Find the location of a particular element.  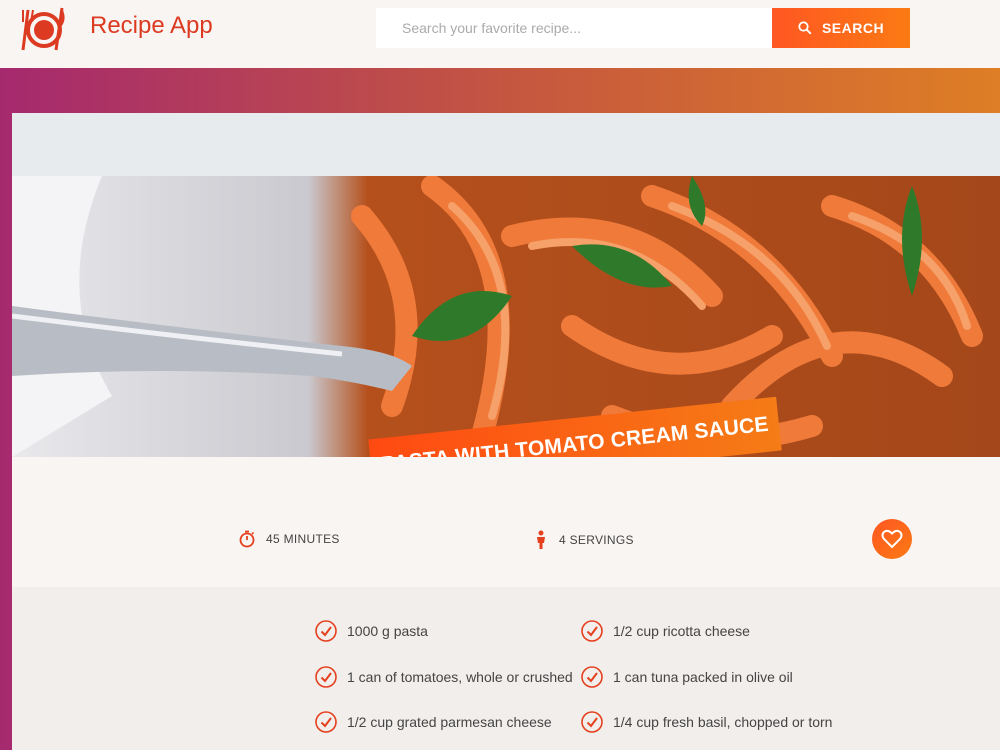

stopwatch-icon is located at coordinates (247, 539).